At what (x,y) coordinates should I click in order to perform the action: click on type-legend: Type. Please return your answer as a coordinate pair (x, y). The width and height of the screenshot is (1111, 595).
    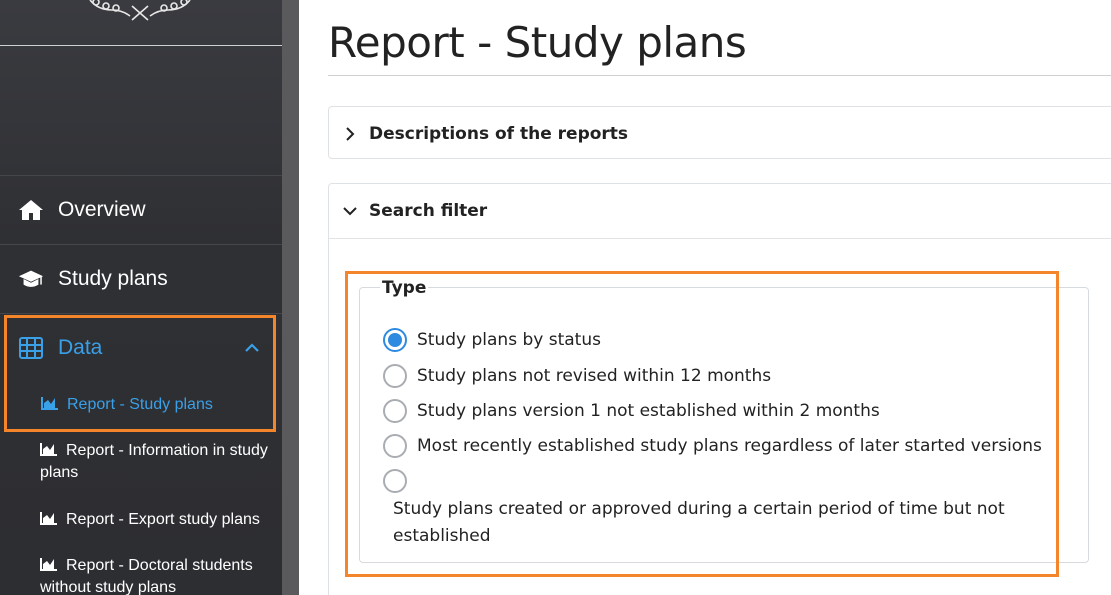
    Looking at the image, I should click on (404, 288).